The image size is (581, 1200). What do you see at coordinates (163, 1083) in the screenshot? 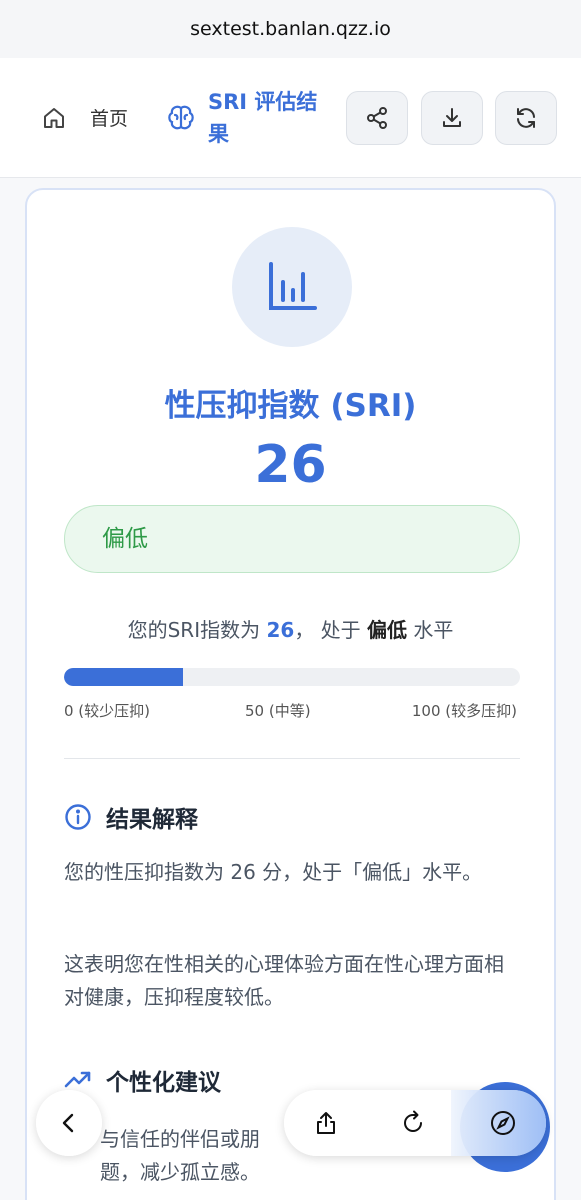
I see `advice-heading-text: 个性化建议` at bounding box center [163, 1083].